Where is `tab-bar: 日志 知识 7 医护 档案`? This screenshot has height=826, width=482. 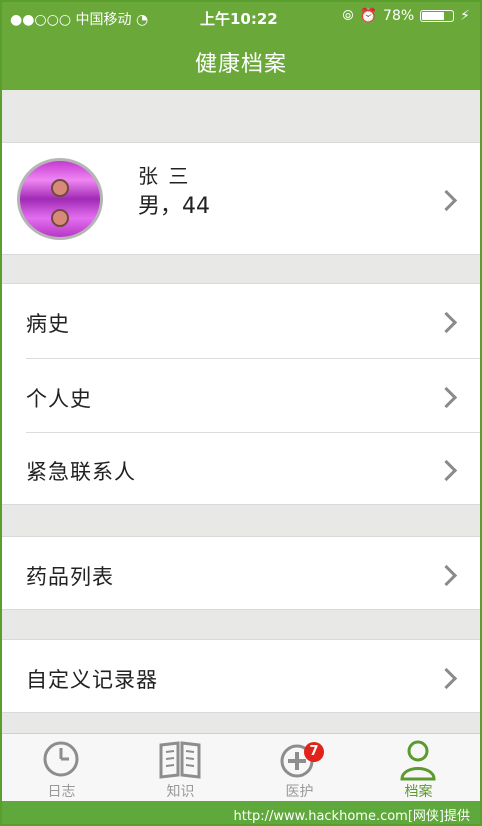
tab-bar: 日志 知识 7 医护 档案 is located at coordinates (241, 767).